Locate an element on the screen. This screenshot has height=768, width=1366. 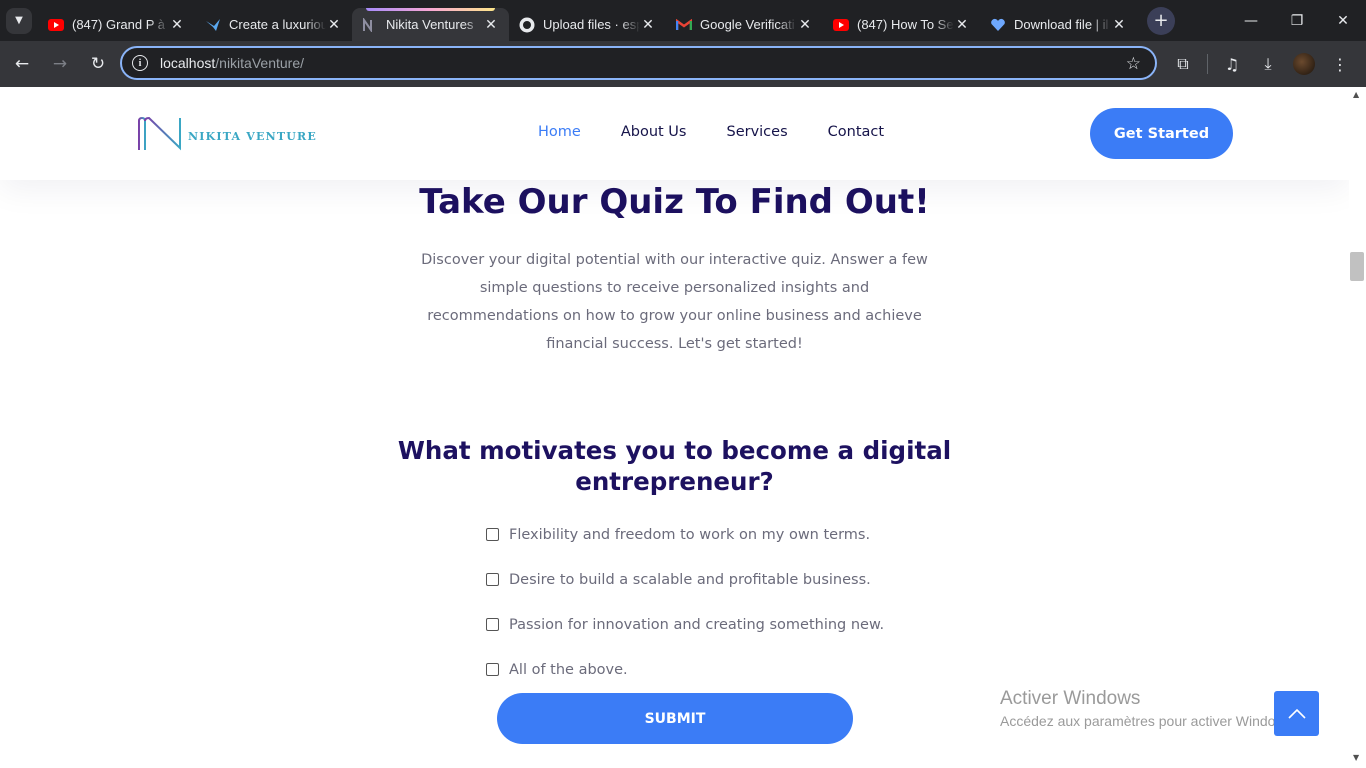
main-nav: Home About Us Services Contact is located at coordinates (731, 132).